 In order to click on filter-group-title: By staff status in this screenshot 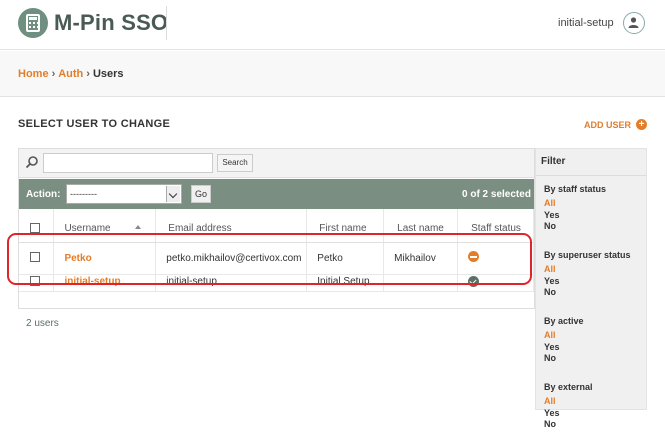, I will do `click(575, 189)`.